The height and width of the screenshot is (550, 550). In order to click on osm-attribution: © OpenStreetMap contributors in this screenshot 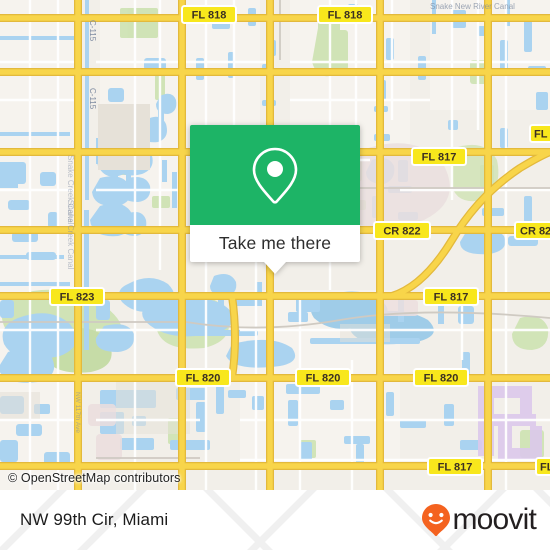, I will do `click(94, 478)`.